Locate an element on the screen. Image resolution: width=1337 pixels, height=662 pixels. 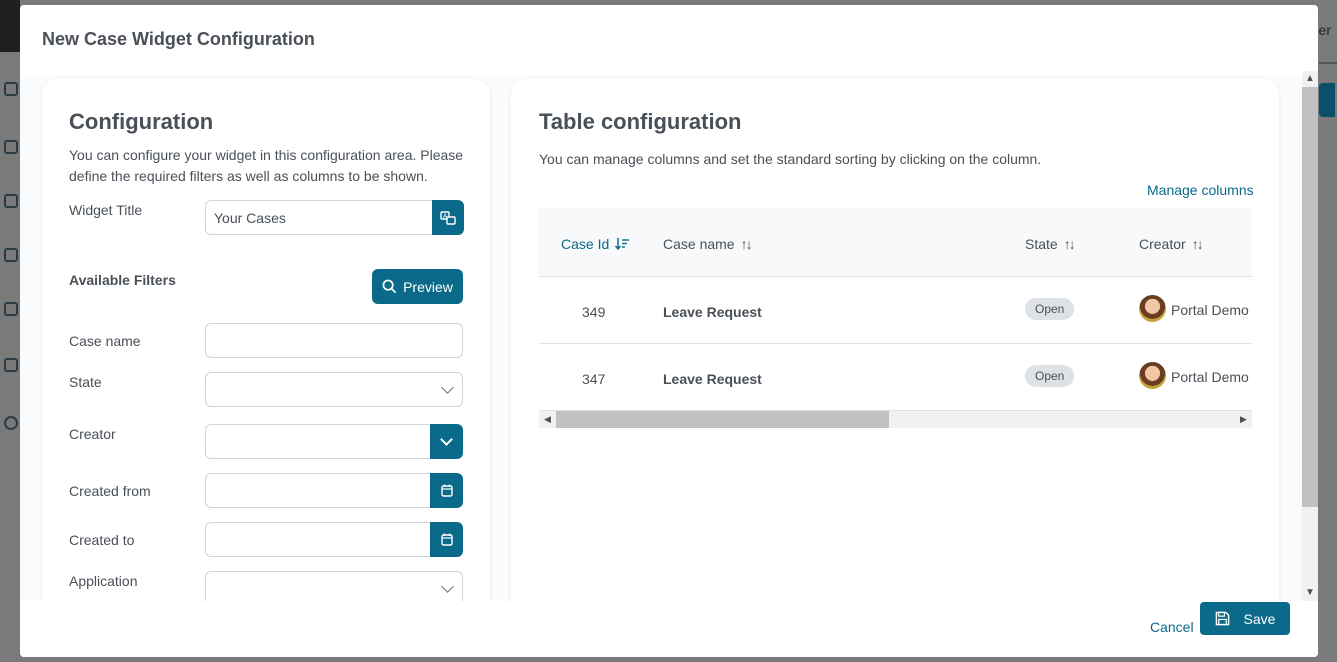
column-header-label: Case Id is located at coordinates (585, 244).